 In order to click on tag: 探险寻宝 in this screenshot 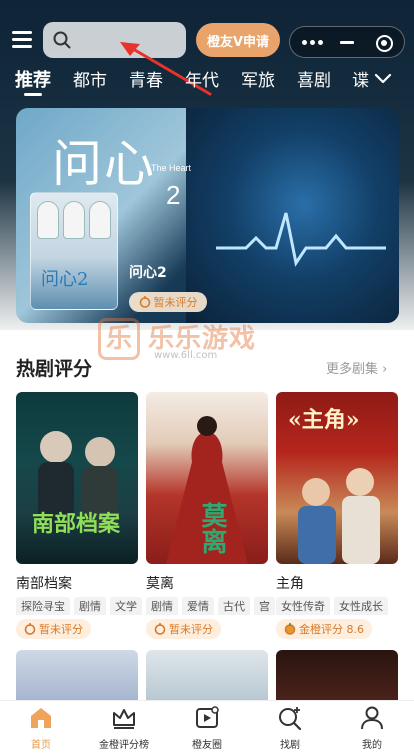, I will do `click(43, 606)`.